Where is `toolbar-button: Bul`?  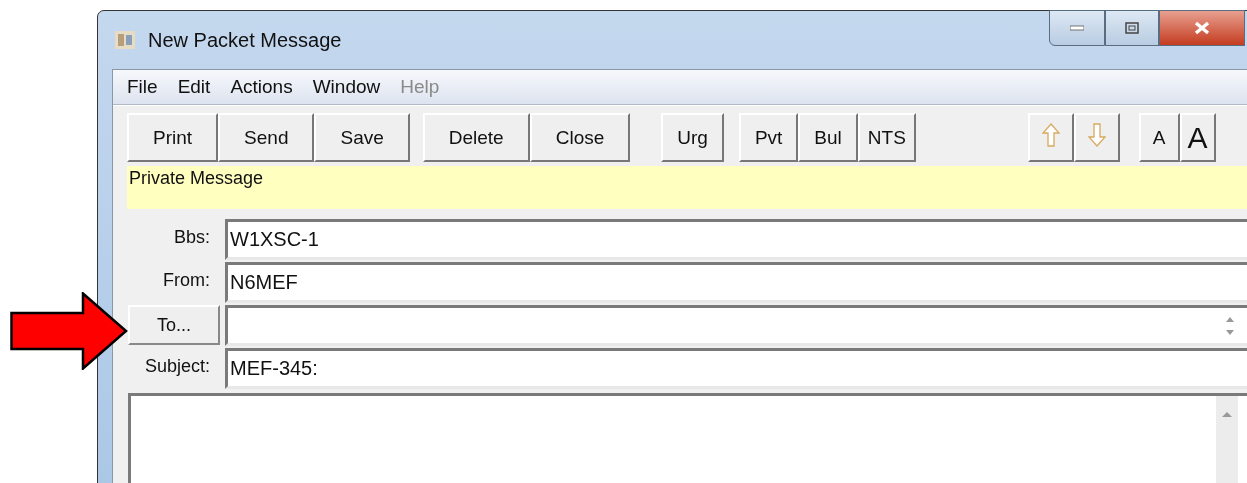
toolbar-button: Bul is located at coordinates (828, 137).